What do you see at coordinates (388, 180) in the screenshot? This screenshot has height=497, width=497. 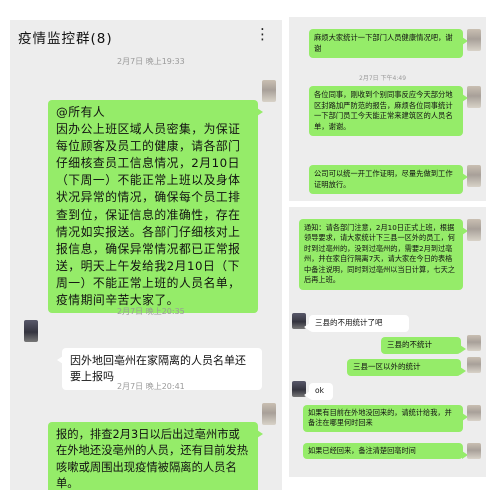 I see `message-bubble-sent: 公司可以统一开工作证明，尽量先做到工作证明放行。` at bounding box center [388, 180].